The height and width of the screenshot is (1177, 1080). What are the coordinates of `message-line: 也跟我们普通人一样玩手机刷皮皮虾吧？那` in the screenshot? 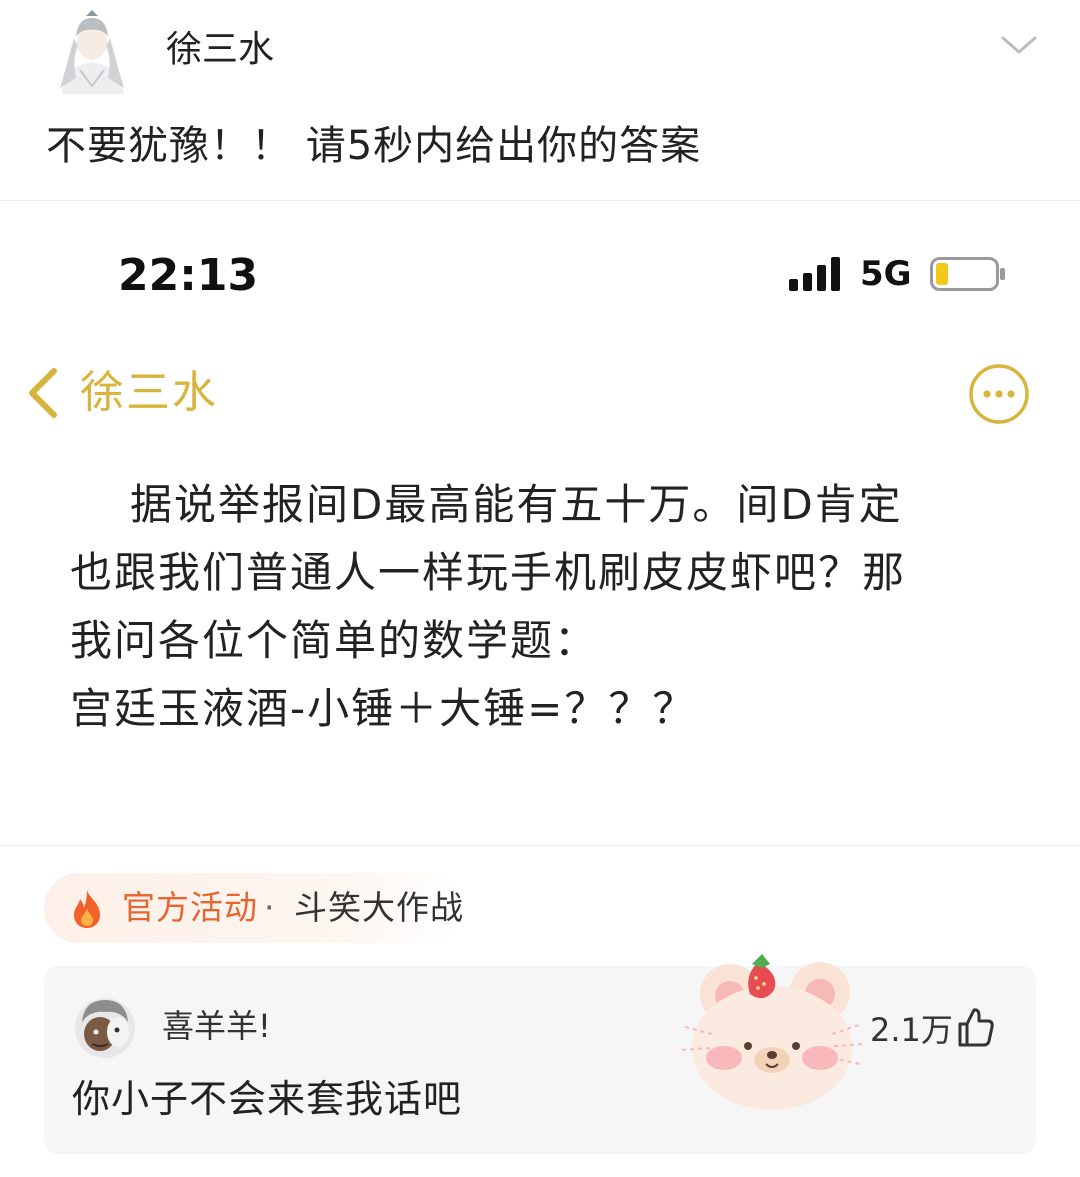 It's located at (488, 572).